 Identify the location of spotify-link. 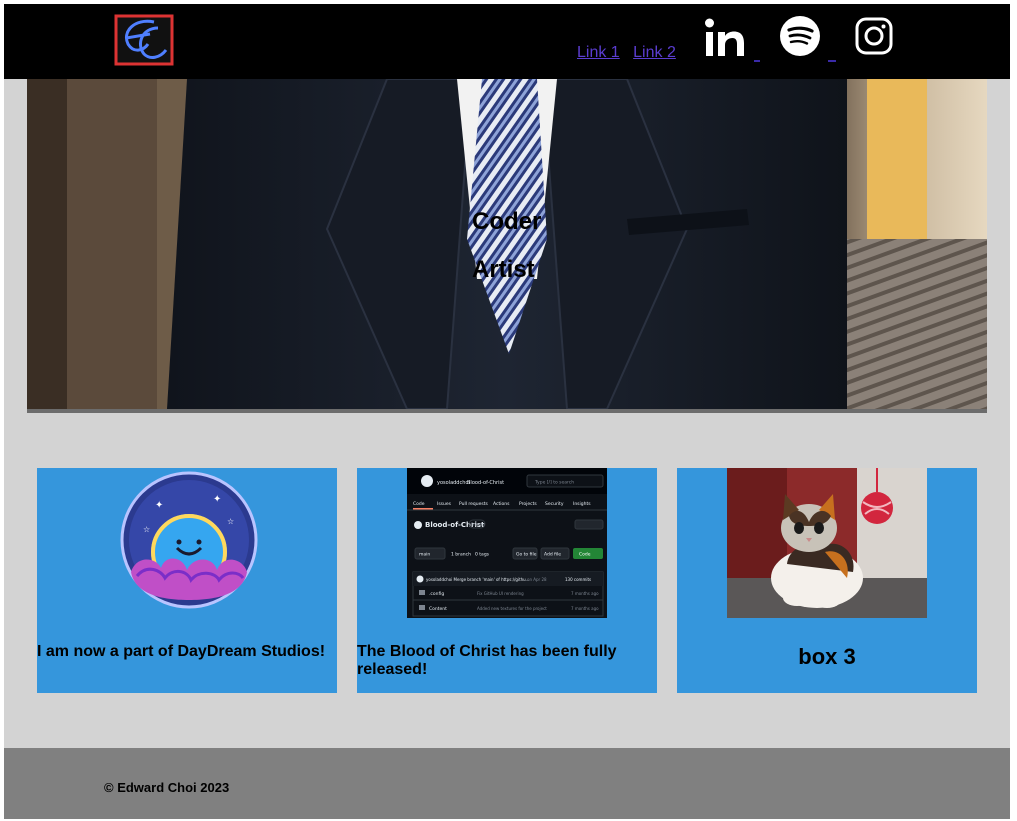
(808, 39).